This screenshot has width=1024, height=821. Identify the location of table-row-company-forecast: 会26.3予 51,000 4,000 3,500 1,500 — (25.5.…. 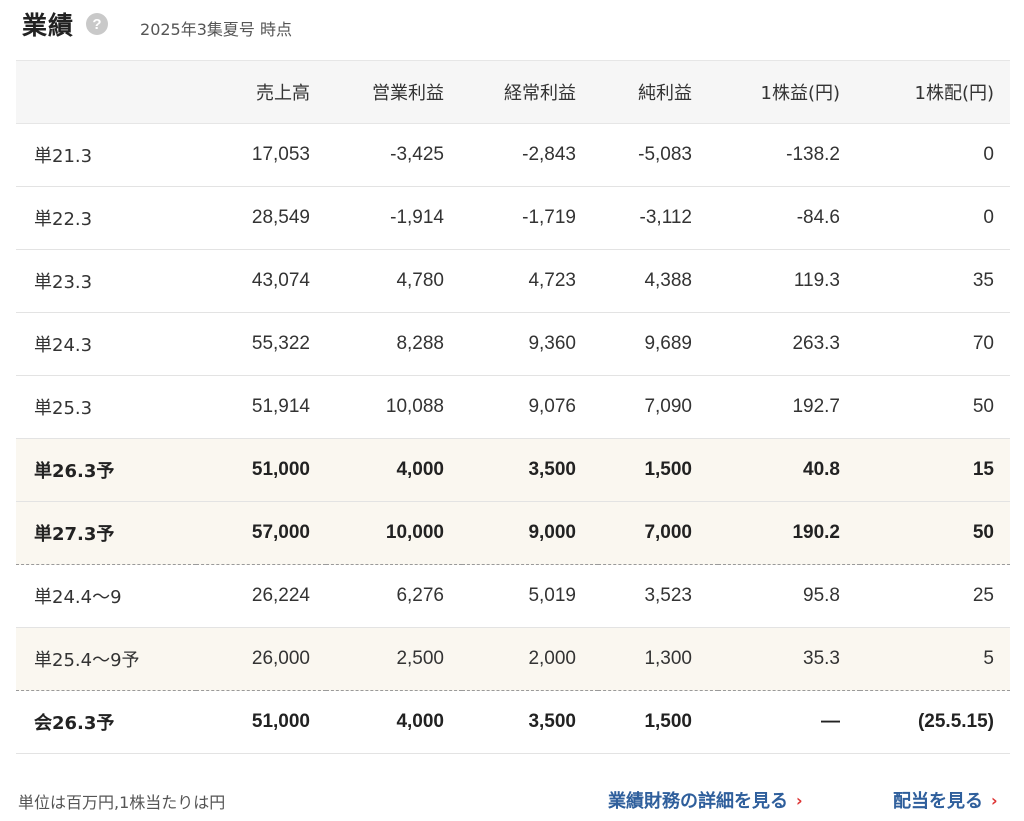
(513, 722).